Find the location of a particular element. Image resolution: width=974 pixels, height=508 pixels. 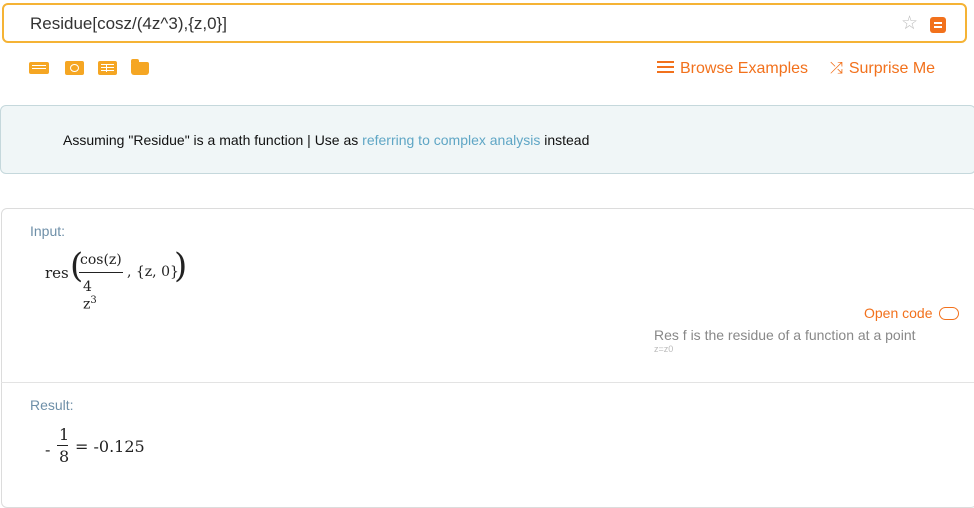

result-pod-title: Result: is located at coordinates (52, 405).